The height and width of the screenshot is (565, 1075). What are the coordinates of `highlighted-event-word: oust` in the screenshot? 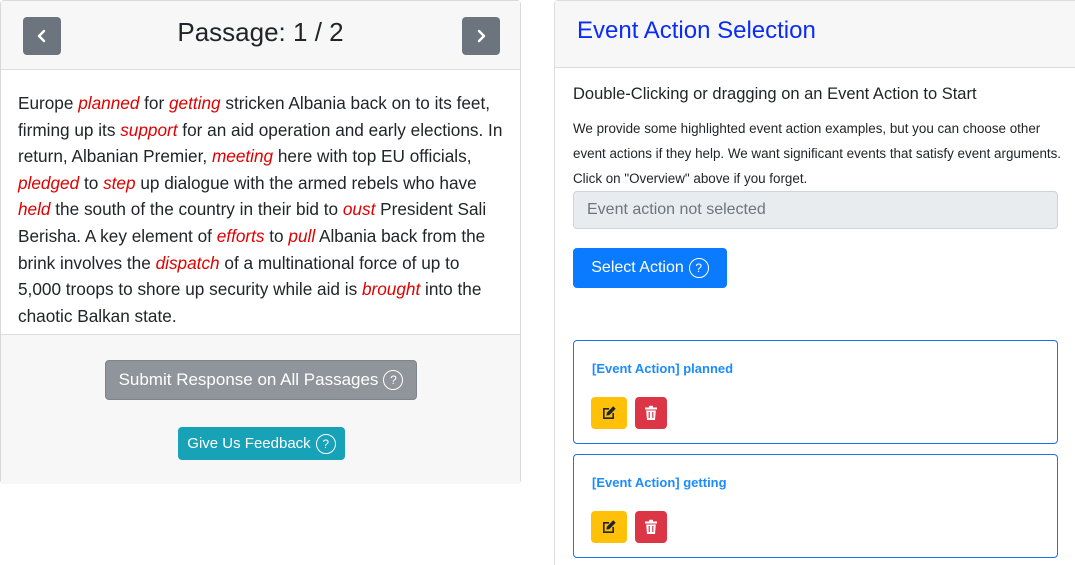 It's located at (359, 209).